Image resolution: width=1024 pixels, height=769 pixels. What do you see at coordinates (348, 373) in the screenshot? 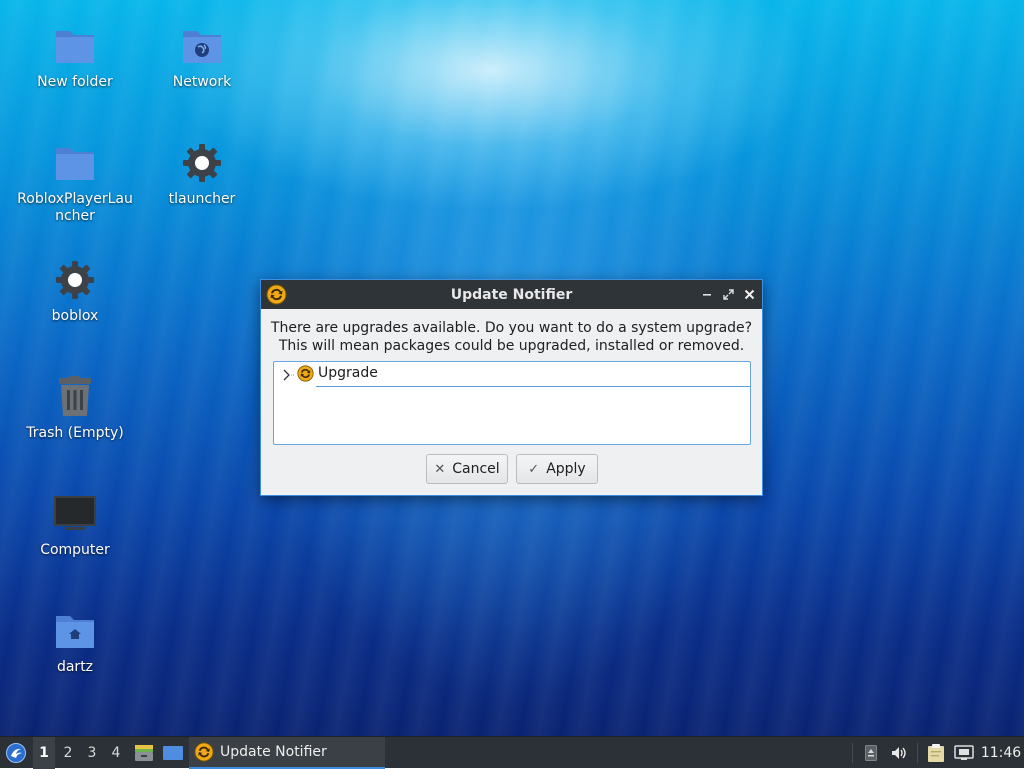
I see `tree-item-label: Upgrade` at bounding box center [348, 373].